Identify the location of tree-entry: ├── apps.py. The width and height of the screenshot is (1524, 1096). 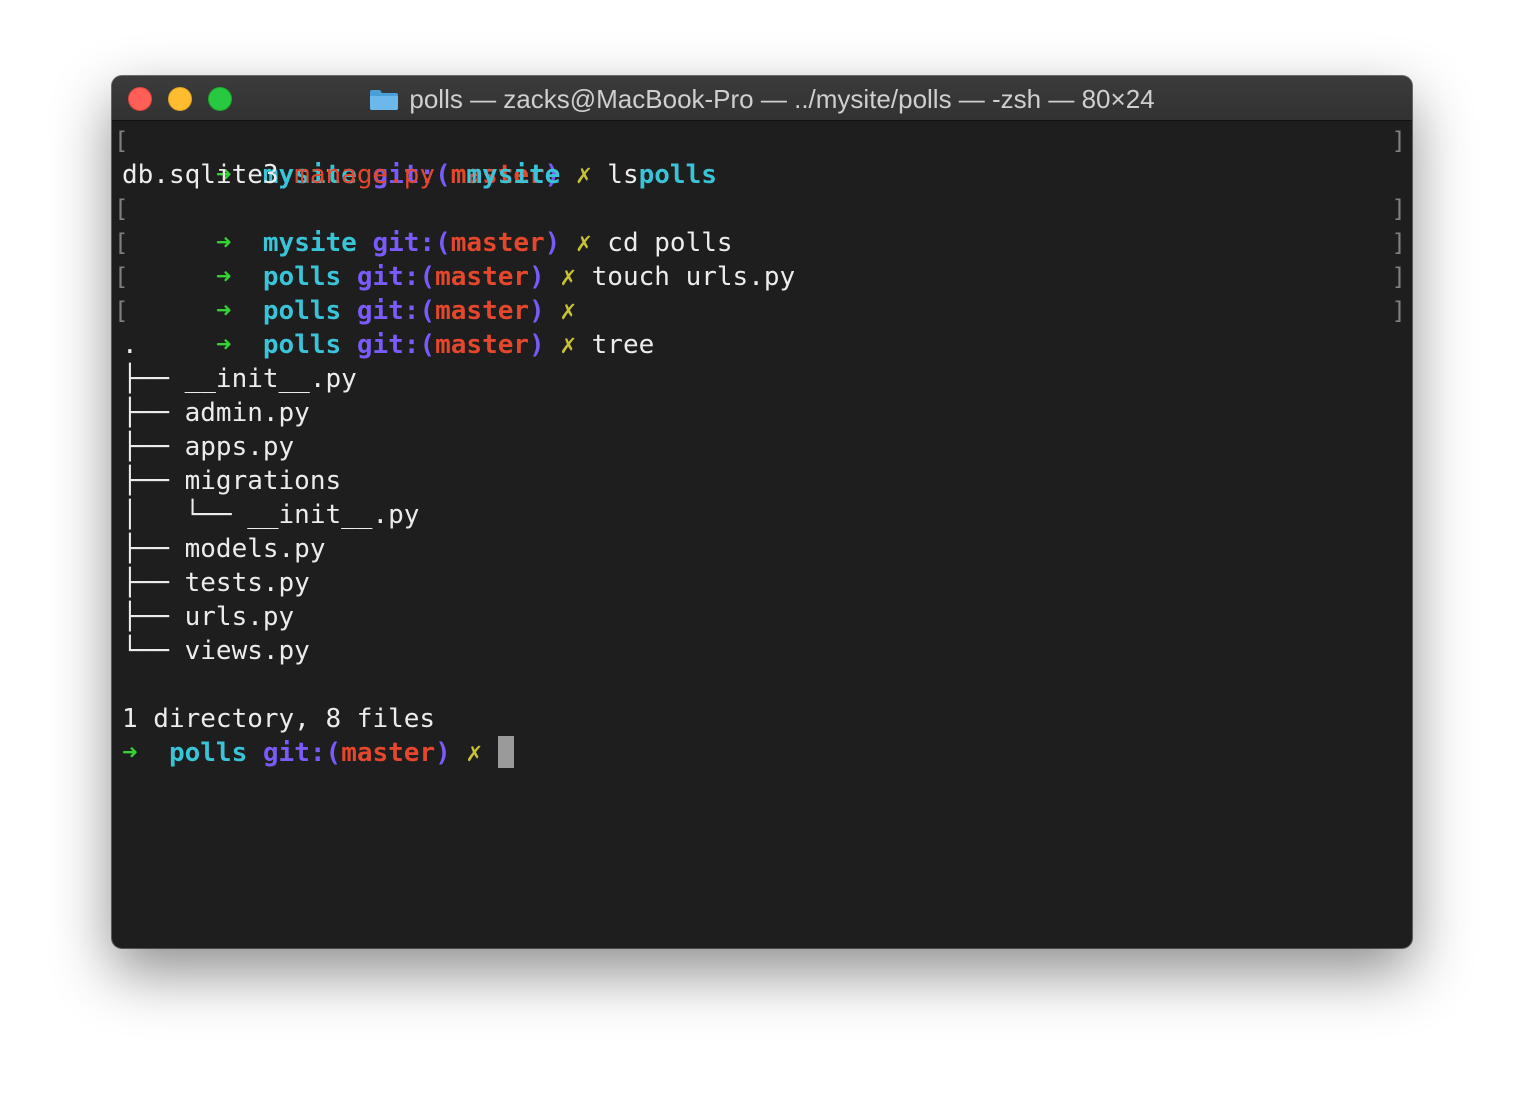
(208, 447).